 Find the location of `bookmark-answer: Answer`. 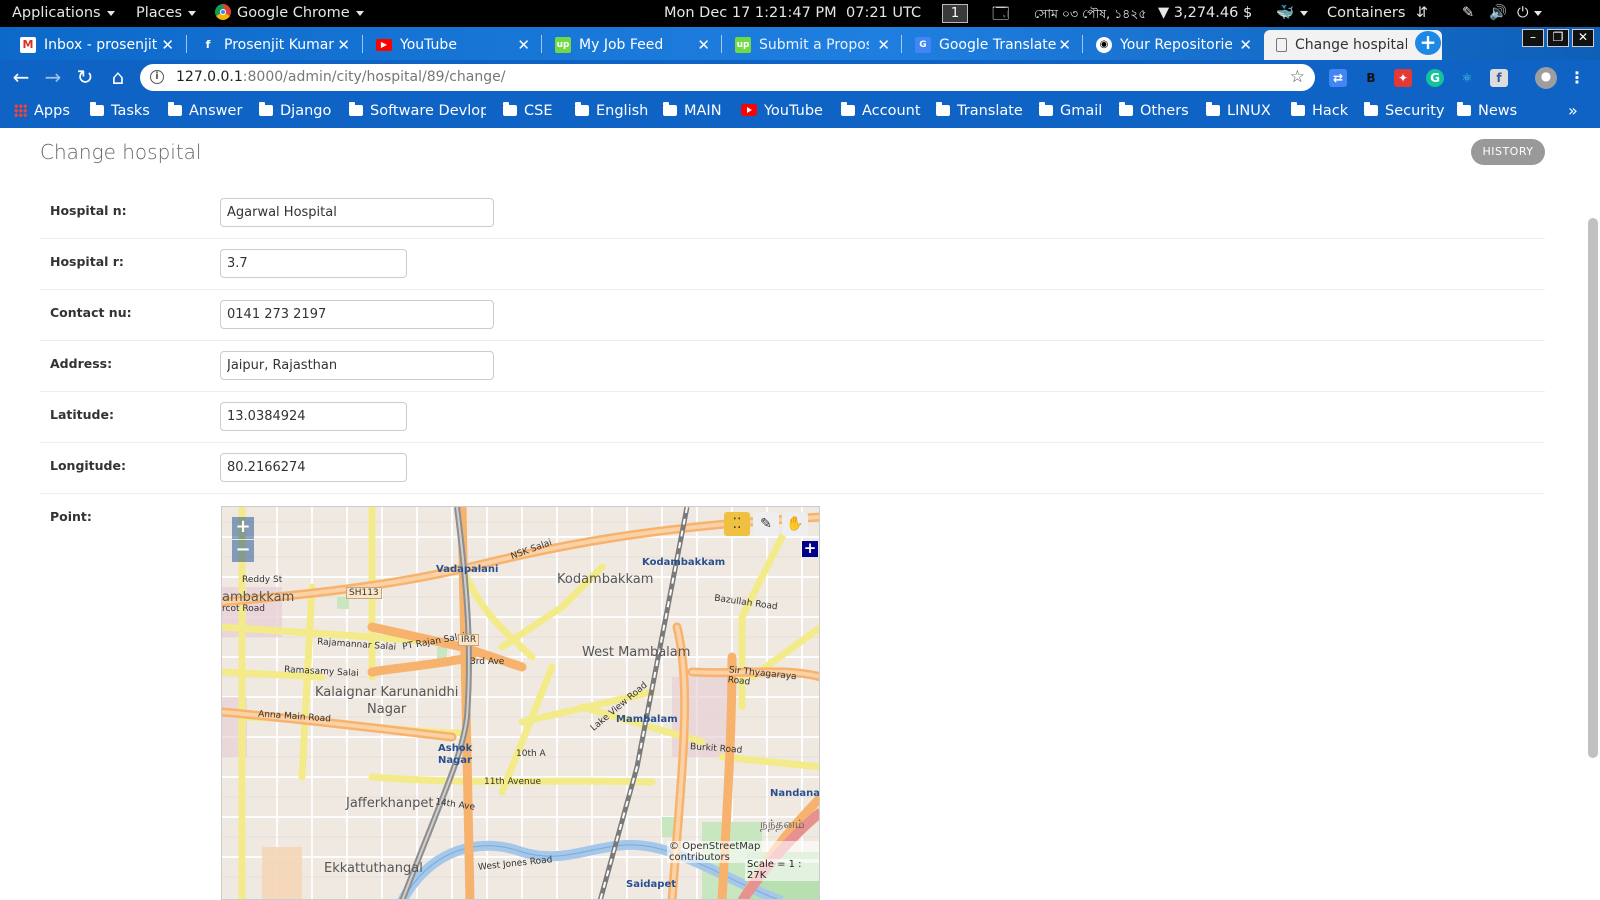

bookmark-answer: Answer is located at coordinates (205, 111).